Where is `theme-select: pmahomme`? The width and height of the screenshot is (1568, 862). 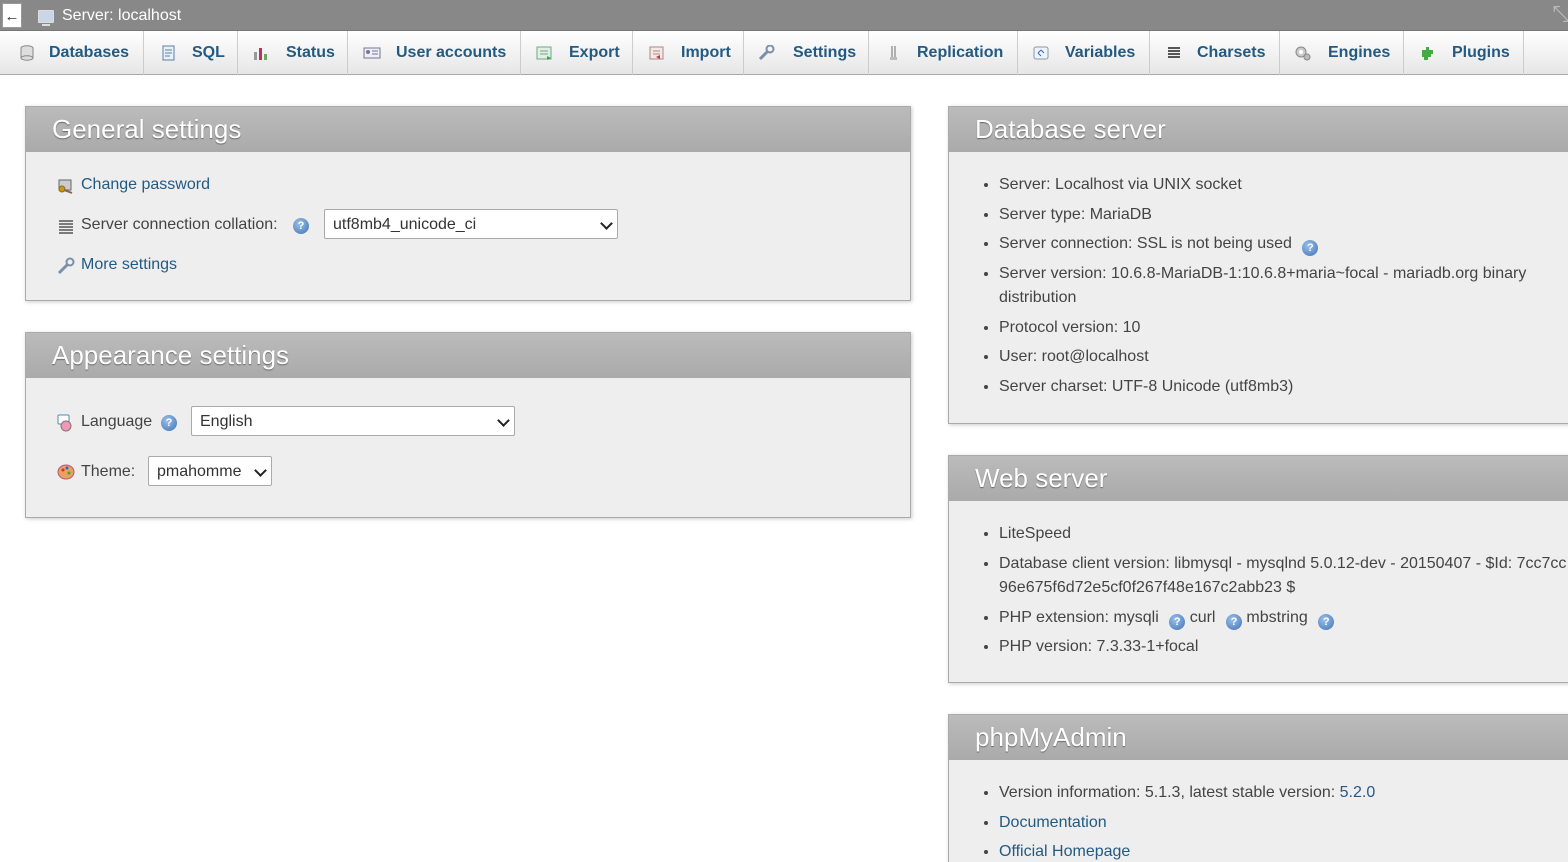 theme-select: pmahomme is located at coordinates (210, 471).